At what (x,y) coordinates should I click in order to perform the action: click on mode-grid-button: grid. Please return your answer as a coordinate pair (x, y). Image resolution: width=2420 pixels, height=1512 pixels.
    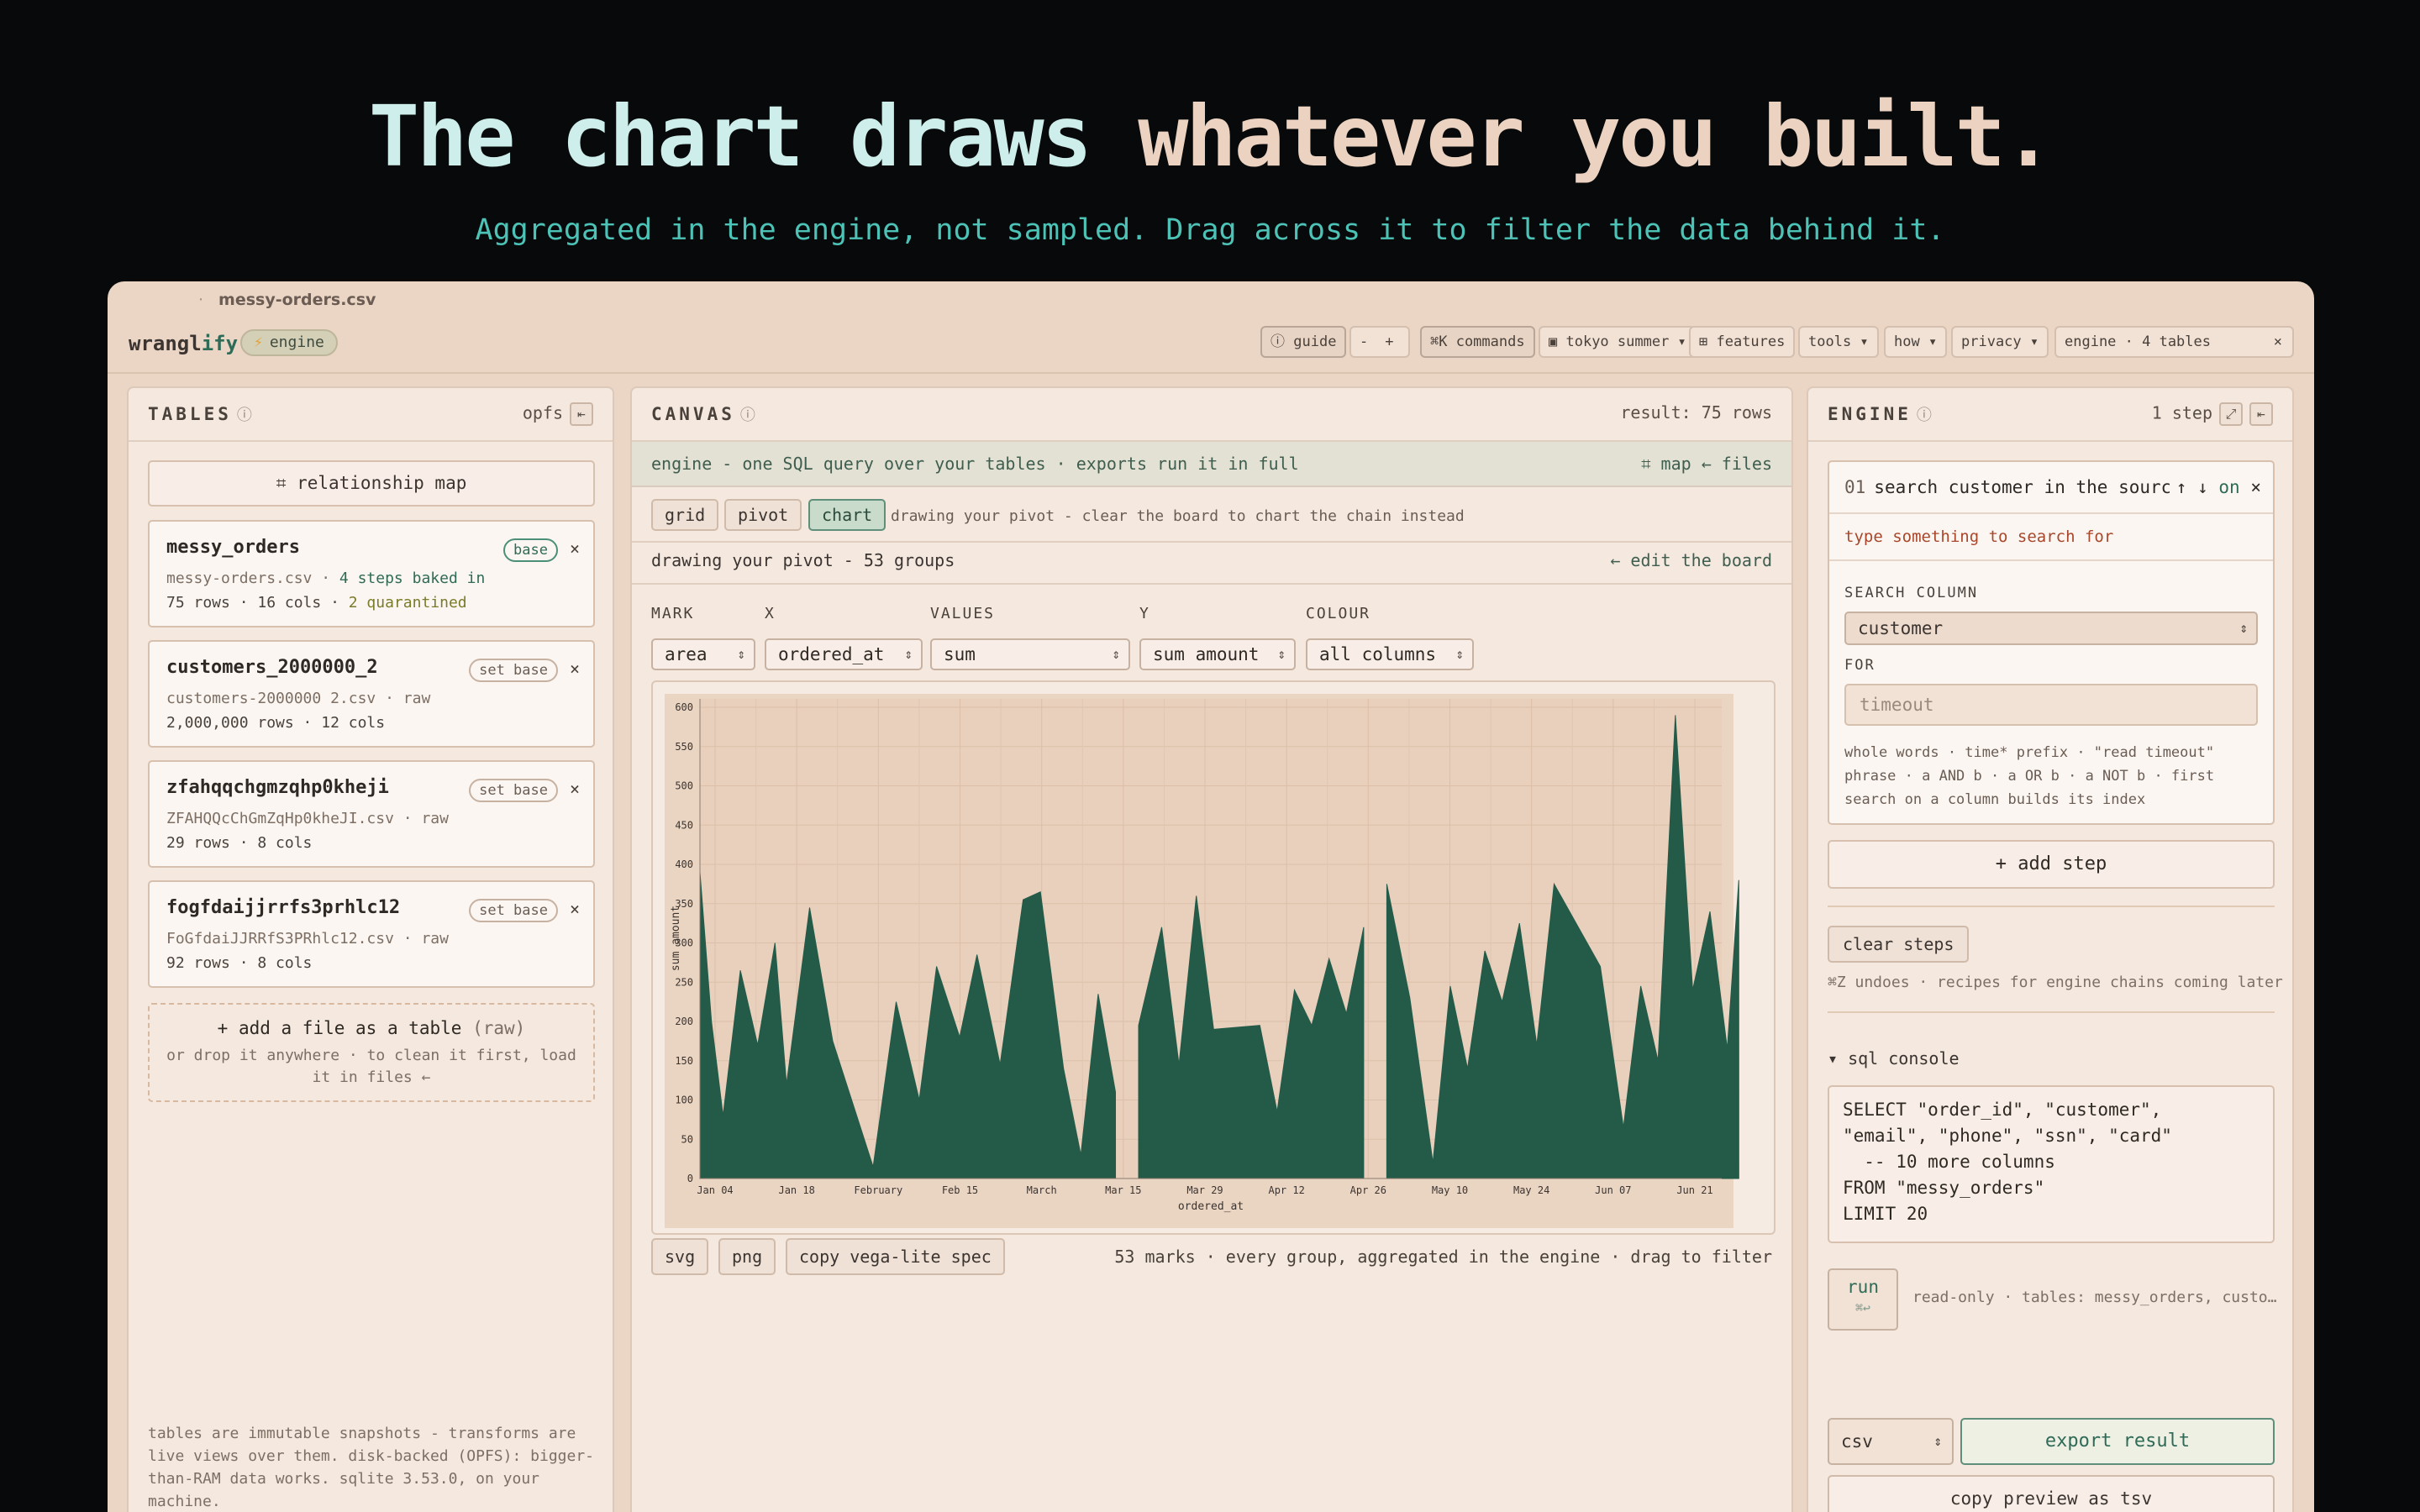
    Looking at the image, I should click on (685, 515).